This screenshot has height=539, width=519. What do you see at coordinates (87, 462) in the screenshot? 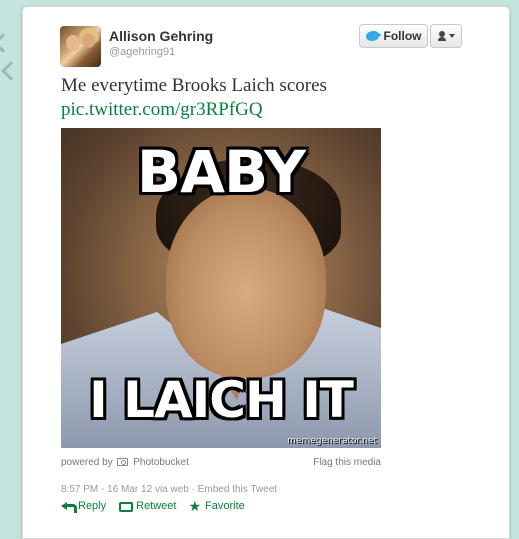
I see `powered-by-prefix: powered by` at bounding box center [87, 462].